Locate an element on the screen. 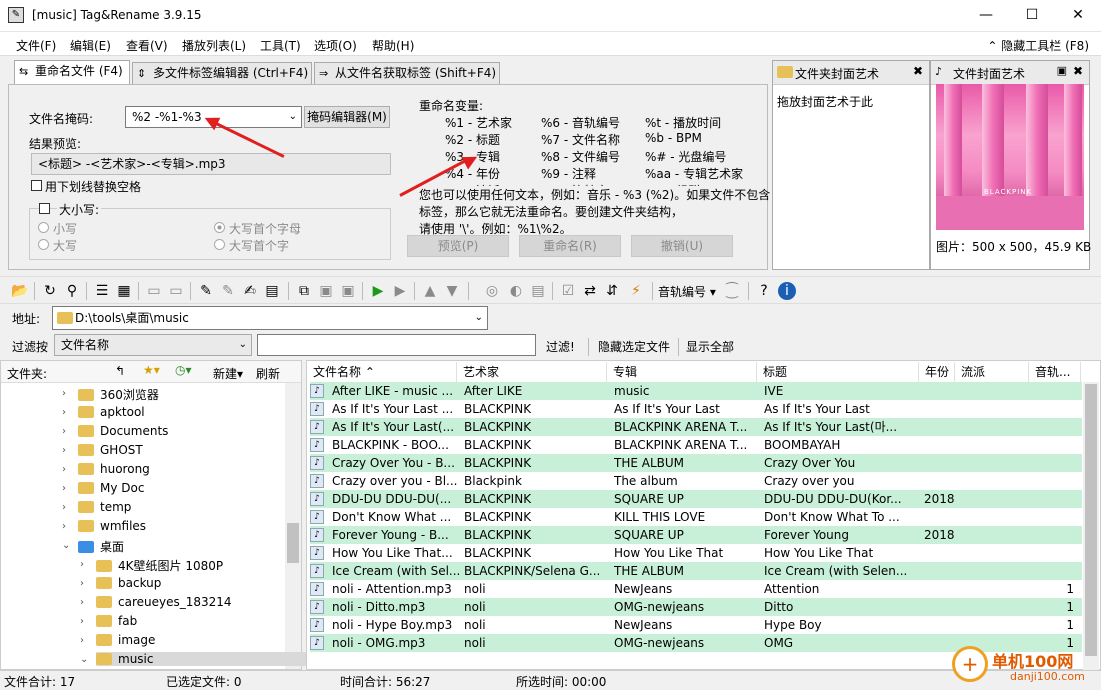 This screenshot has width=1101, height=690. hide-selected-button: 隐藏选定文件 is located at coordinates (634, 346).